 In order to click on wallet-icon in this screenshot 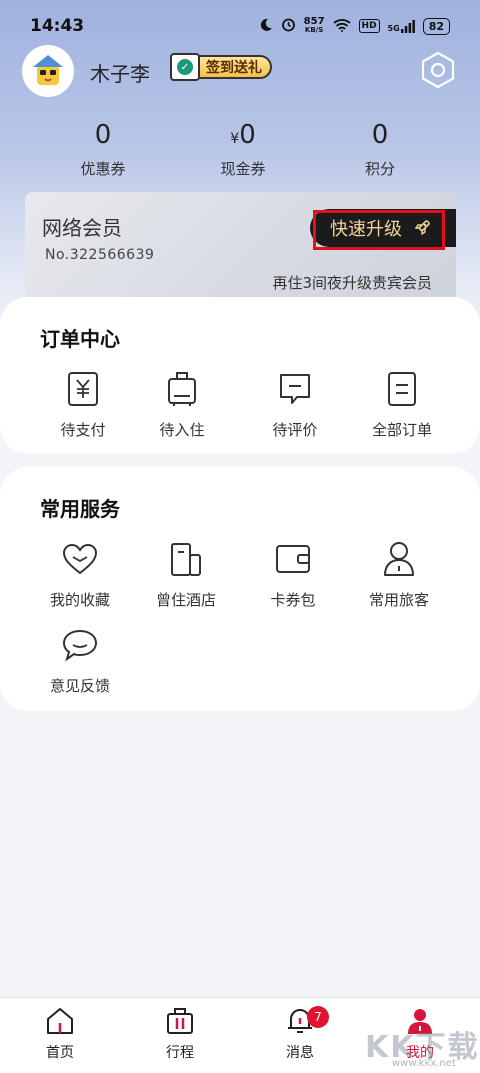, I will do `click(293, 559)`.